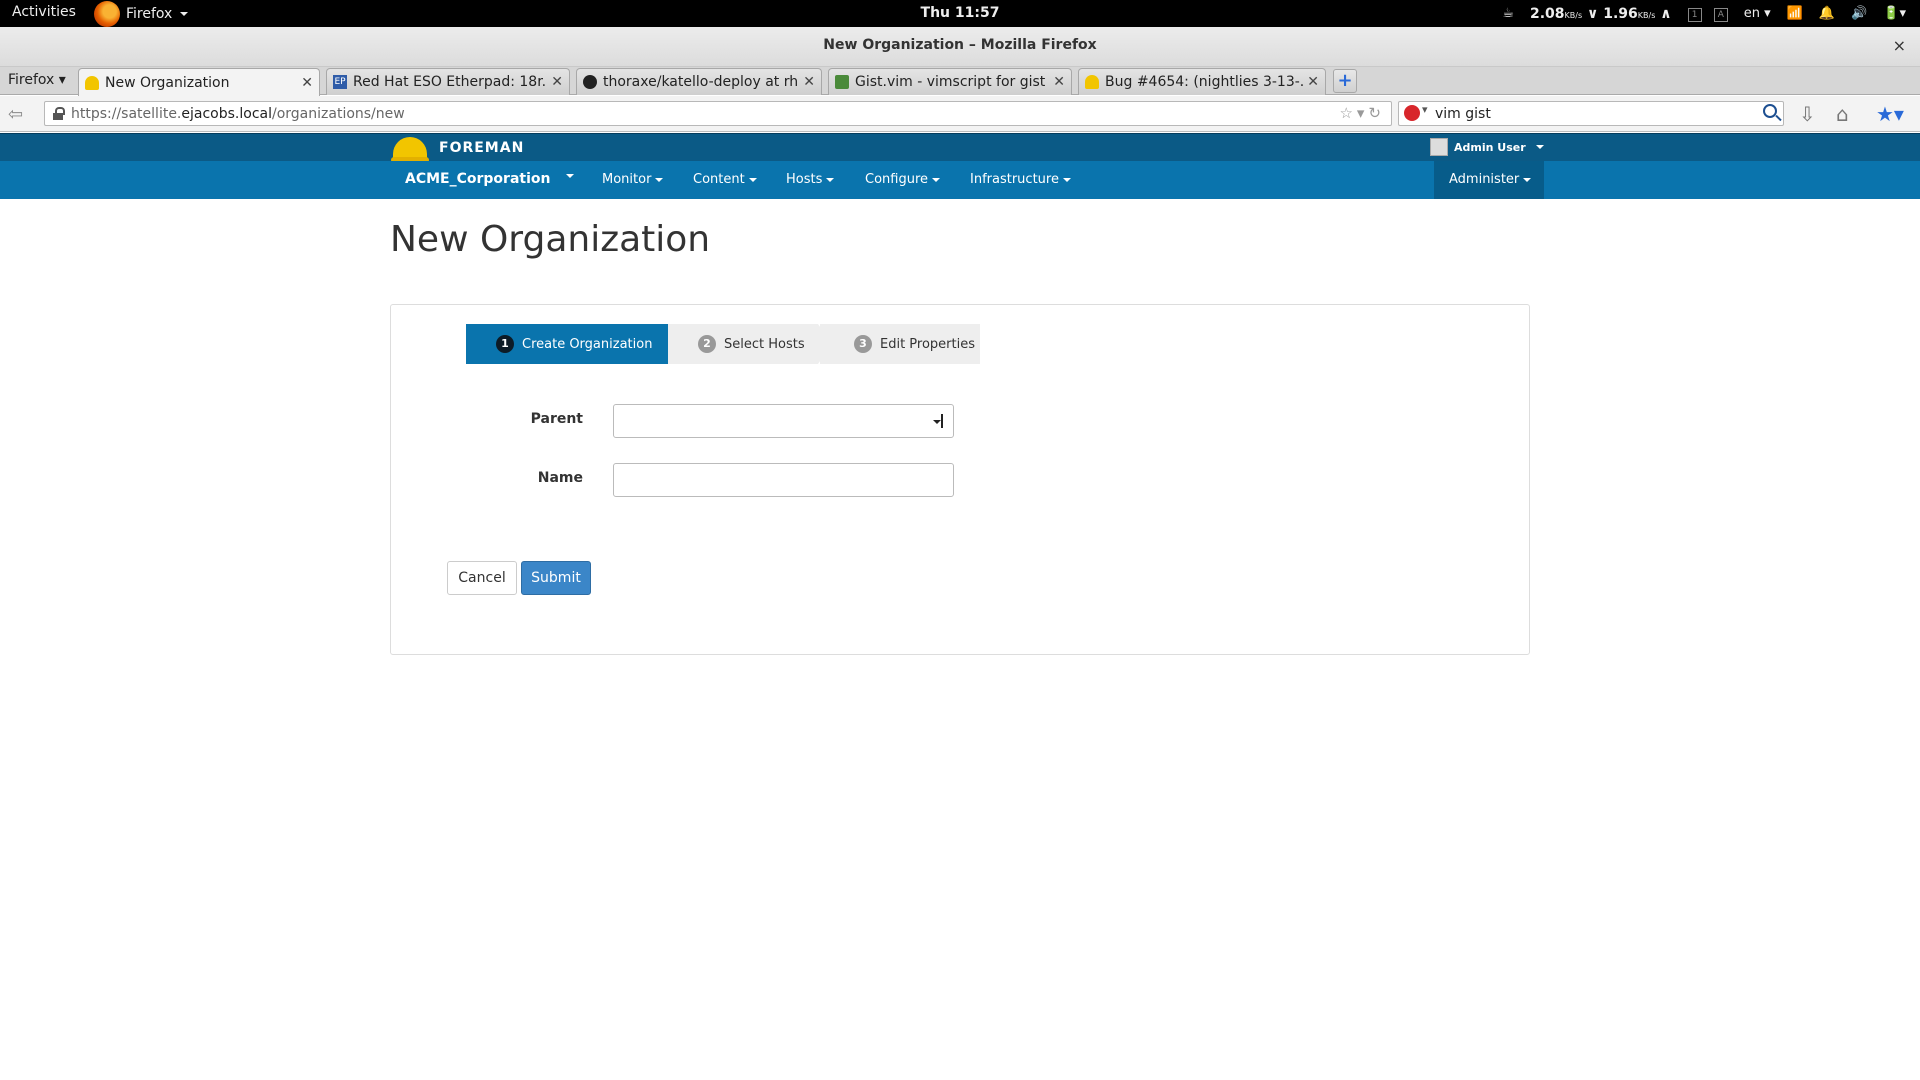 Image resolution: width=1920 pixels, height=1080 pixels. What do you see at coordinates (719, 179) in the screenshot?
I see `menu-label: Content` at bounding box center [719, 179].